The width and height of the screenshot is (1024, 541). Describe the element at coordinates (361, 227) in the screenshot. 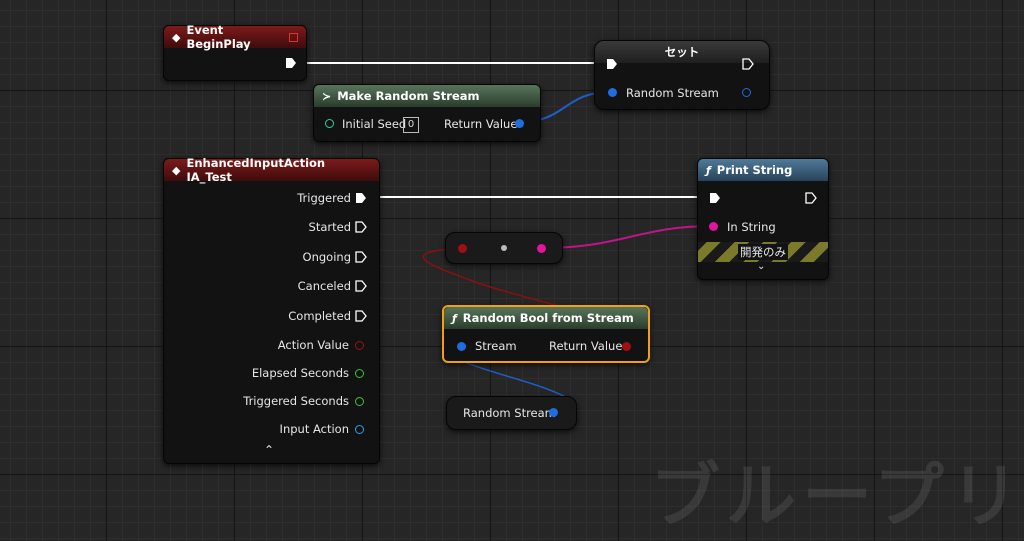

I see `started-exec-pin-icon` at that location.